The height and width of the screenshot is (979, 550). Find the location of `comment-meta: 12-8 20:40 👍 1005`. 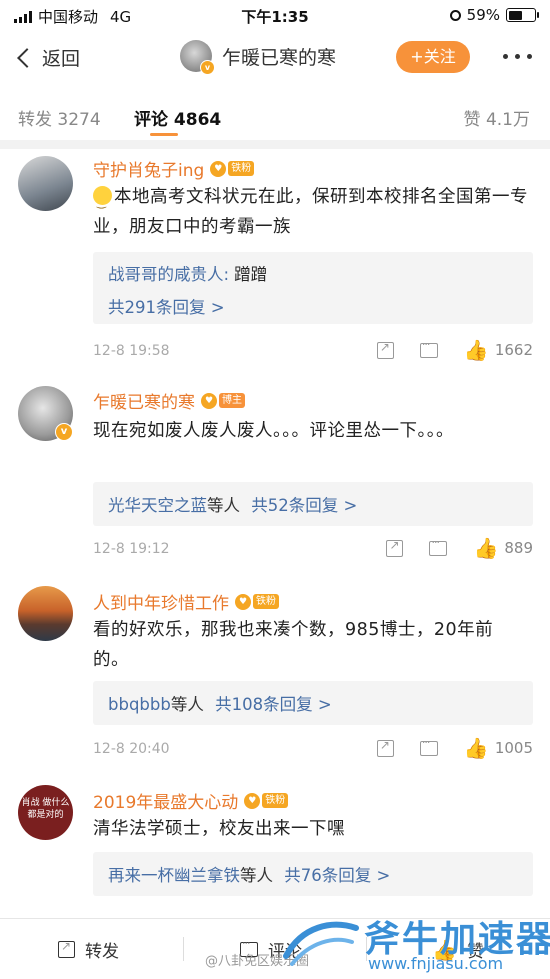

comment-meta: 12-8 20:40 👍 1005 is located at coordinates (313, 749).